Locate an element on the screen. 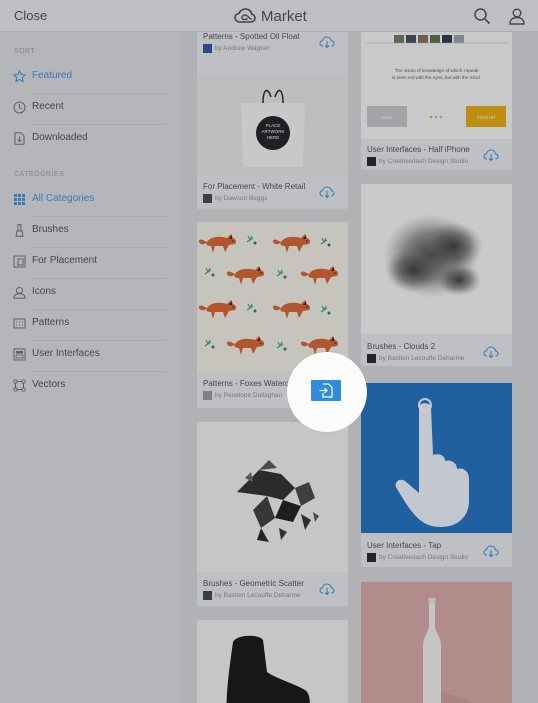  place-into-document-button is located at coordinates (326, 390).